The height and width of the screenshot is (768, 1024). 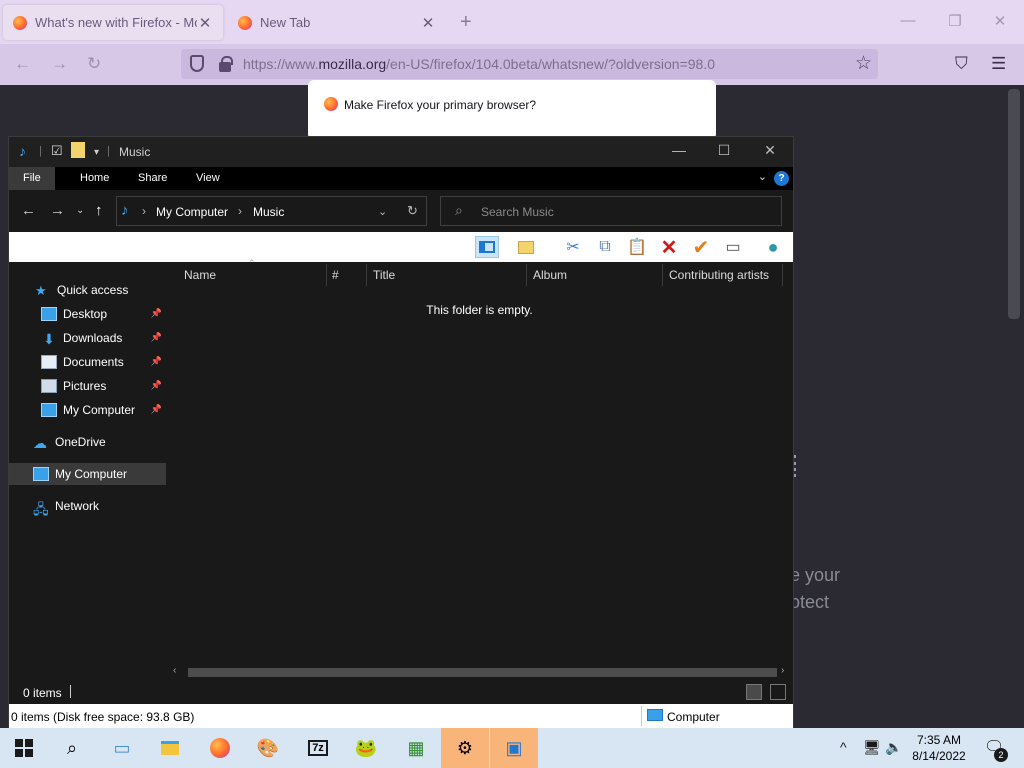 What do you see at coordinates (32, 178) in the screenshot?
I see `tab-file: File` at bounding box center [32, 178].